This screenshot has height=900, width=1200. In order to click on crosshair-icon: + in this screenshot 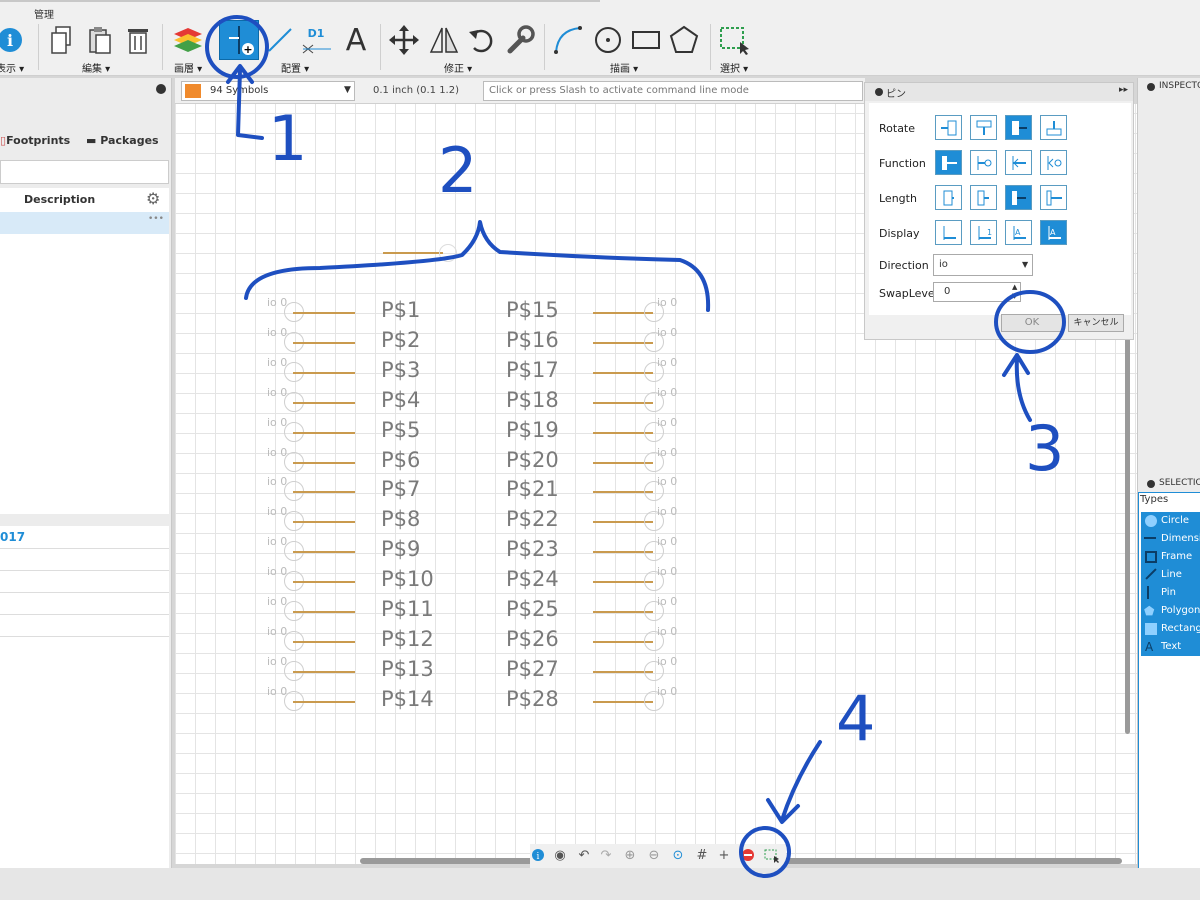, I will do `click(724, 856)`.